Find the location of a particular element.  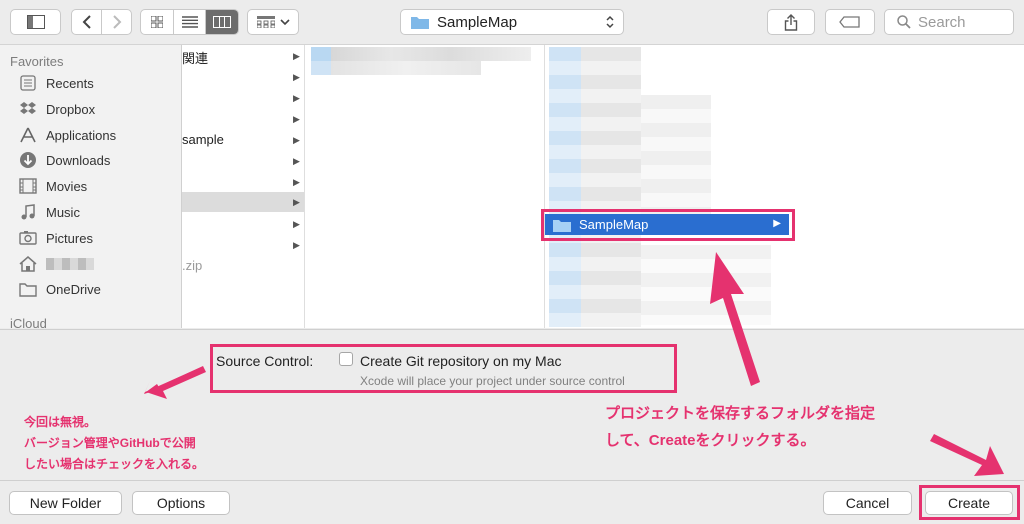

right-annotation-note: プロジェクトを保存するフォルダを指定 して、Createをクリックする。 is located at coordinates (740, 427).